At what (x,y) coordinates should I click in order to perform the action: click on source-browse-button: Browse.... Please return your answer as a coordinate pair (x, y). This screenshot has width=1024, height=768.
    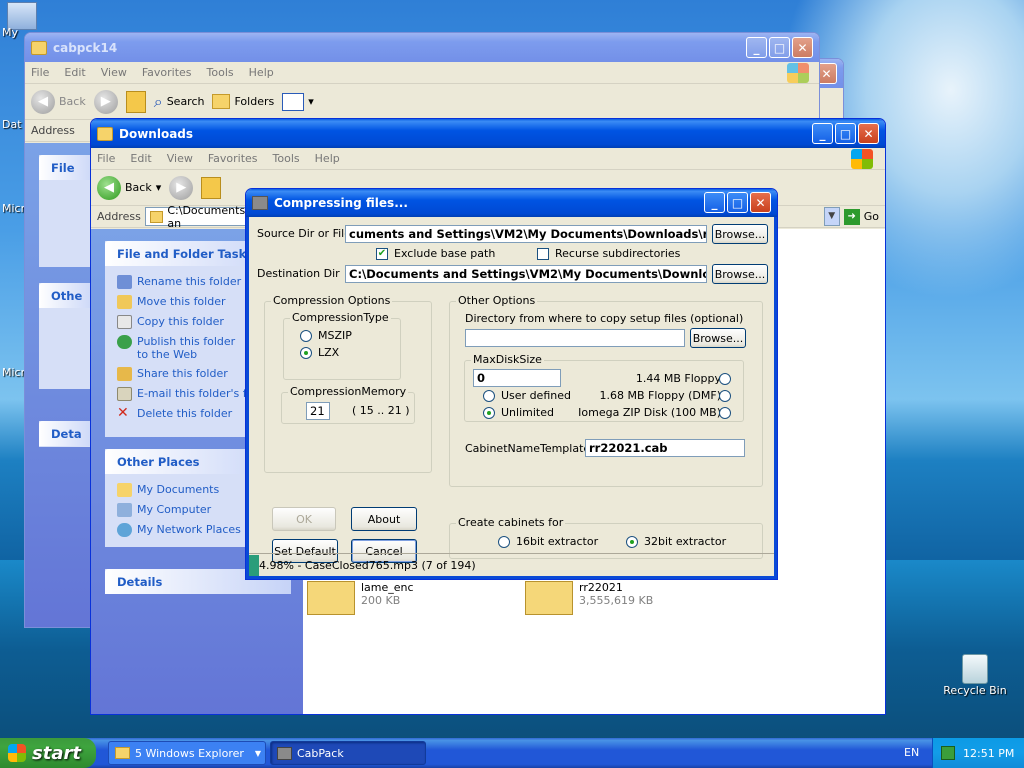
    Looking at the image, I should click on (740, 234).